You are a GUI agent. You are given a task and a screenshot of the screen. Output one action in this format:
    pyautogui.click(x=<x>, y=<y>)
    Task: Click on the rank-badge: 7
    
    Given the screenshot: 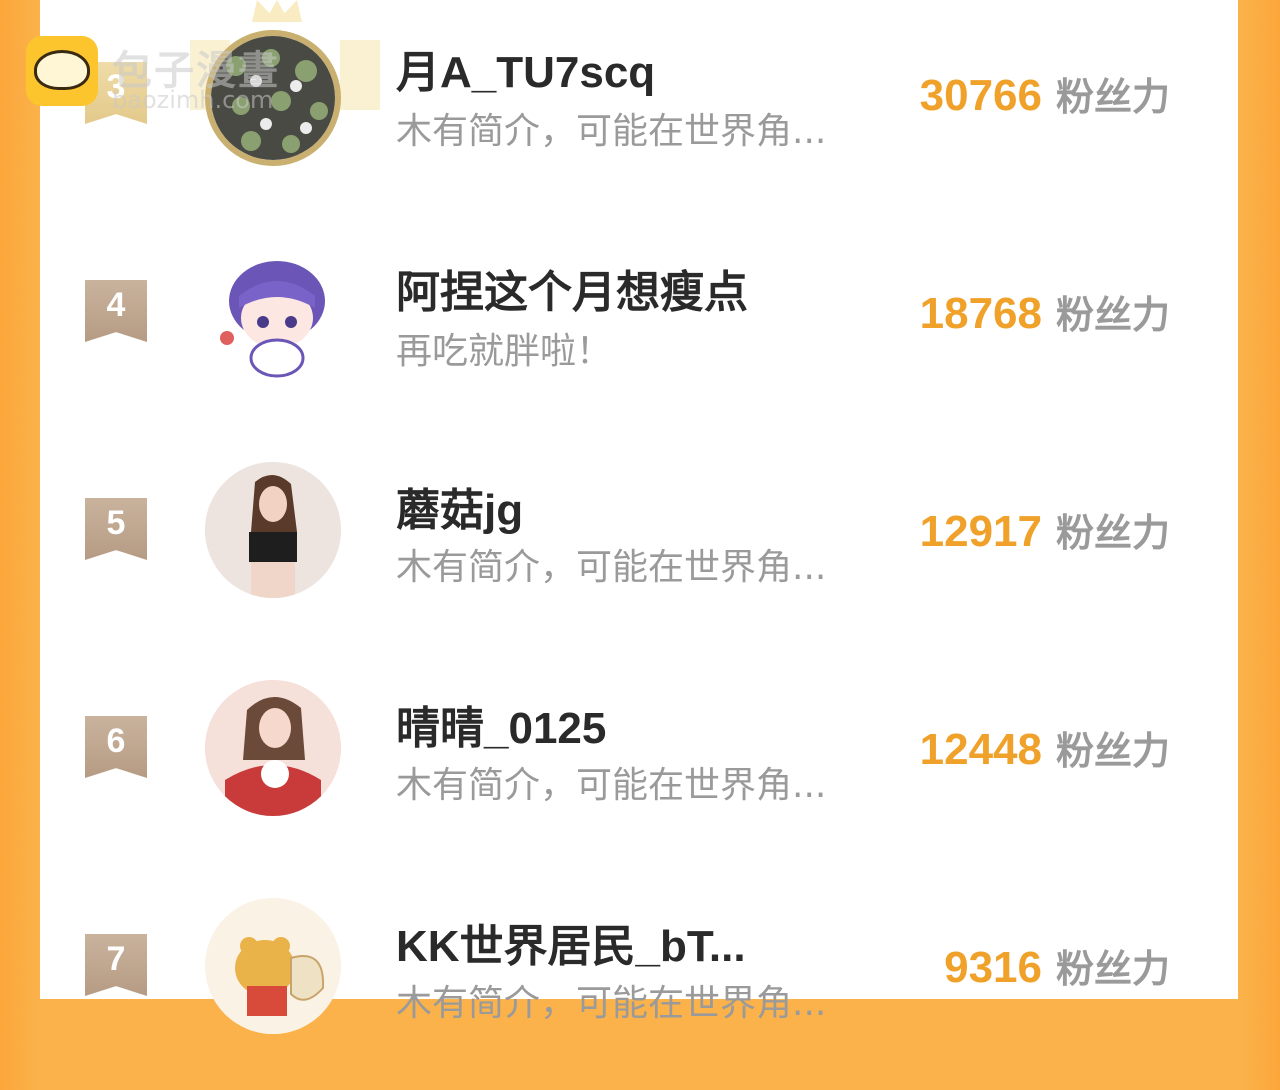 What is the action you would take?
    pyautogui.click(x=116, y=965)
    